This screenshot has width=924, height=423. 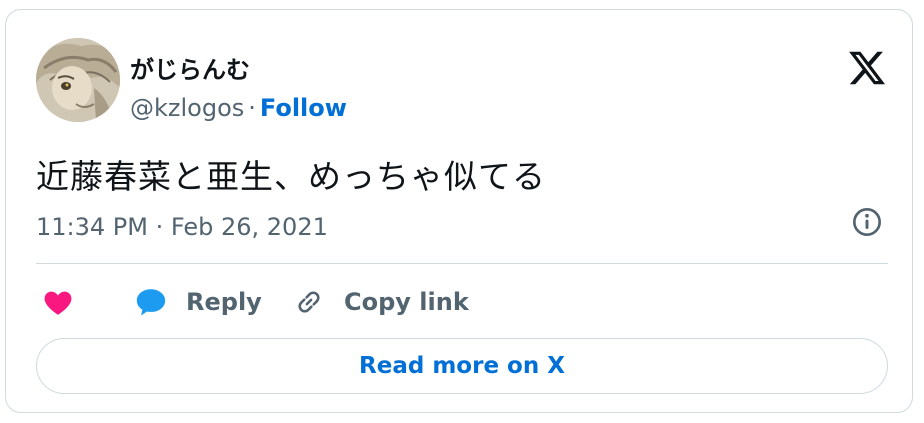 I want to click on tweet-timestamp: 11:34 PM · Feb 26, 2021, so click(x=182, y=227).